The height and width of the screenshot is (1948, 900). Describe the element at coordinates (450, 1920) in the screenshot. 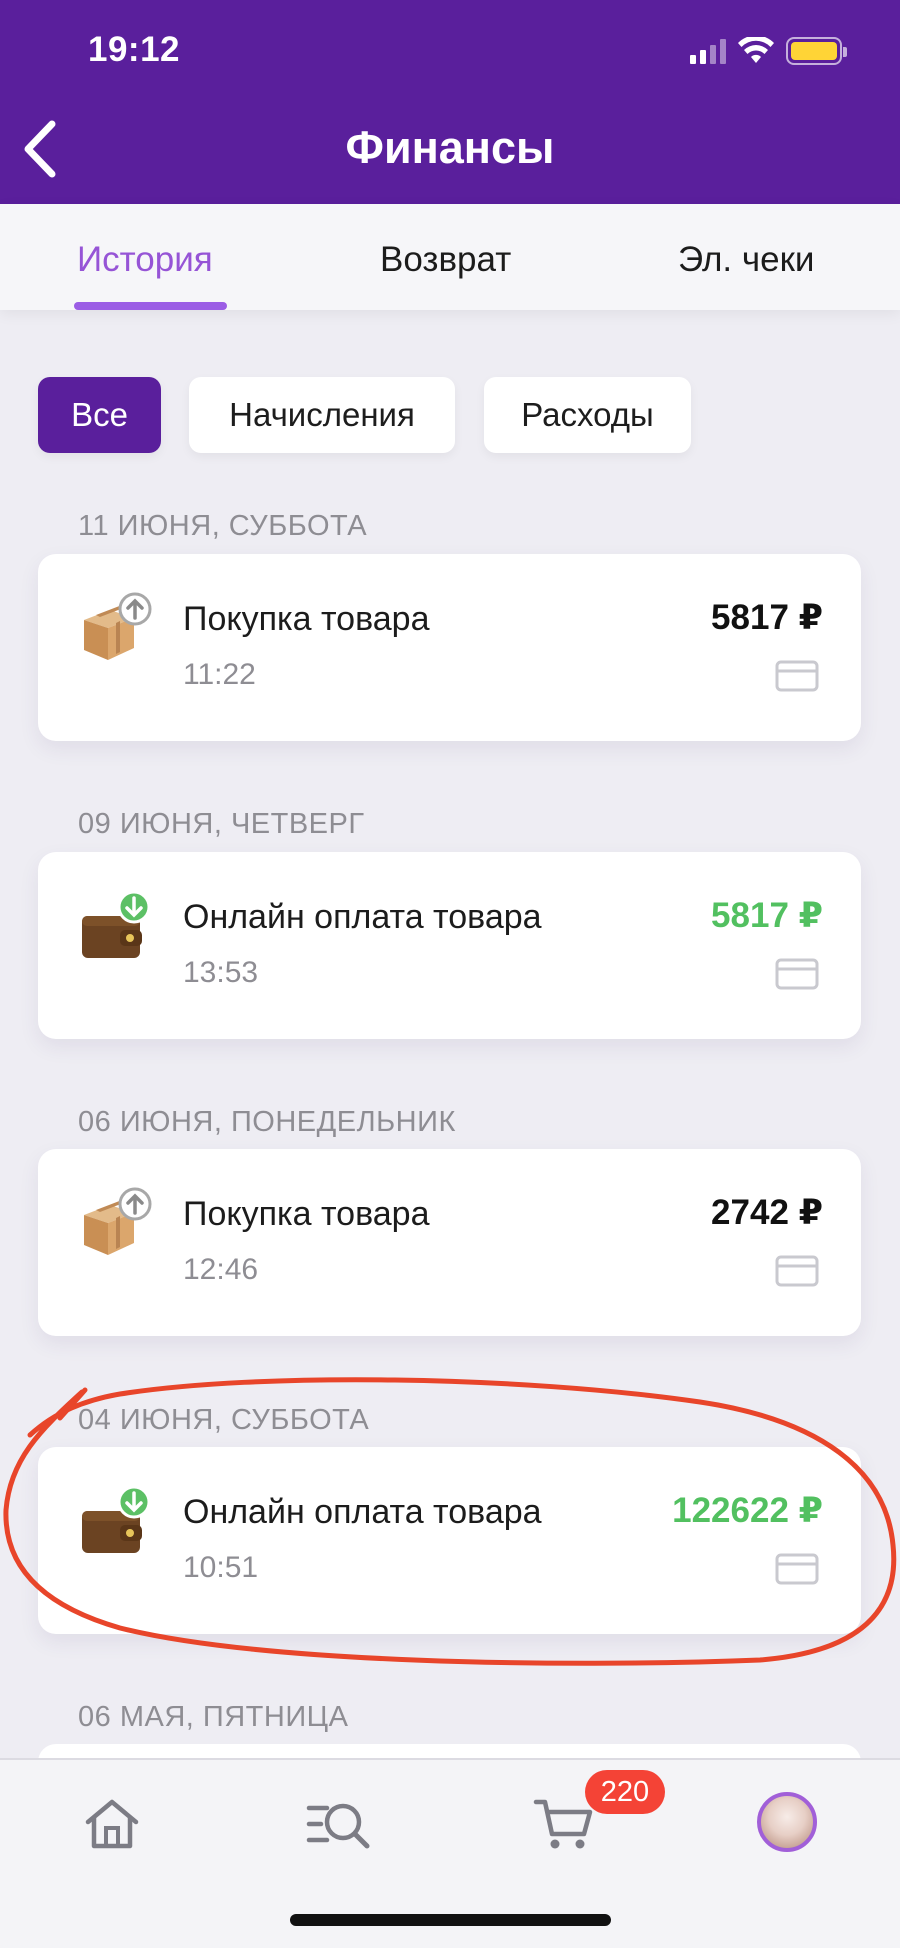

I see `home-indicator` at that location.